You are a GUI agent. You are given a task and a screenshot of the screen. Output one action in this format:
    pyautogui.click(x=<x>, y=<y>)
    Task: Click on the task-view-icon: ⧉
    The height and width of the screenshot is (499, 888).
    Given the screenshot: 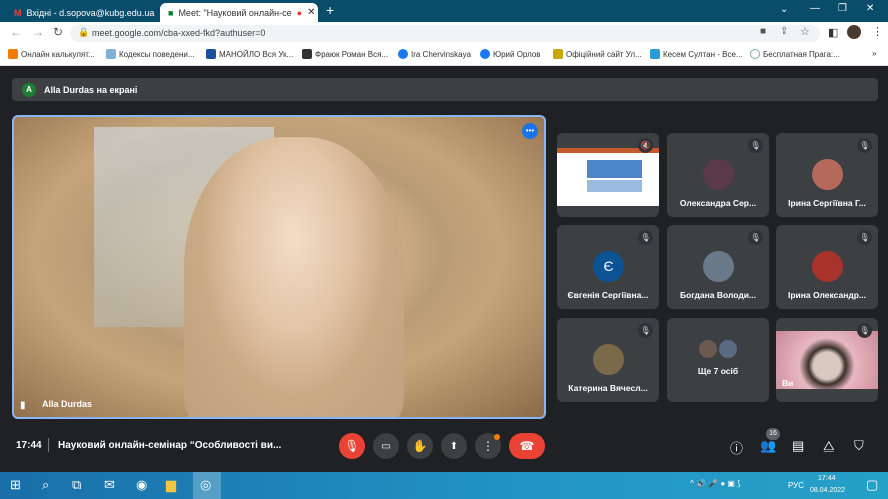 What is the action you would take?
    pyautogui.click(x=76, y=485)
    